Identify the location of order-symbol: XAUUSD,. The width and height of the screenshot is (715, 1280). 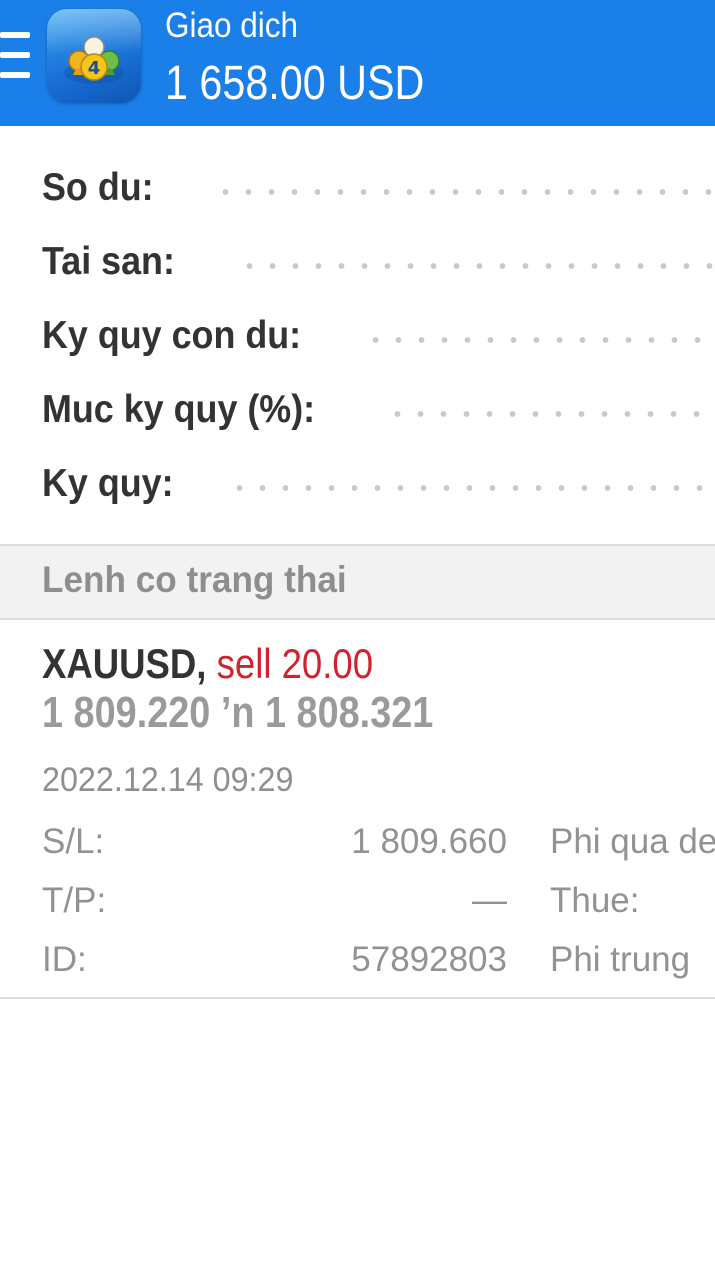
(124, 663).